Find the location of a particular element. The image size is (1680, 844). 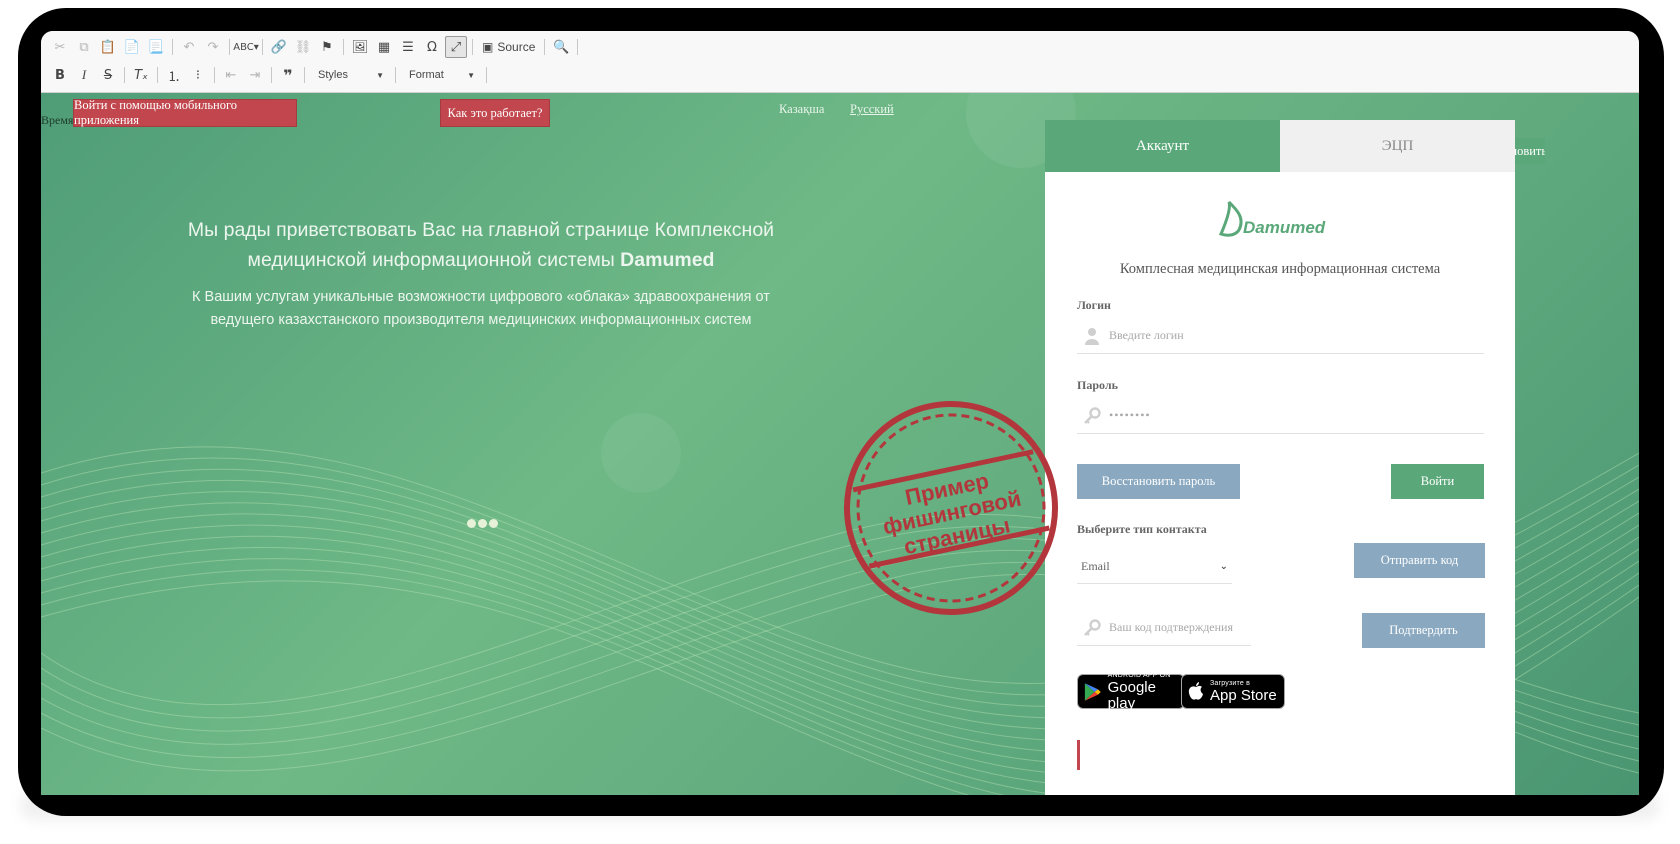

contact-type-value: Email is located at coordinates (1095, 566).